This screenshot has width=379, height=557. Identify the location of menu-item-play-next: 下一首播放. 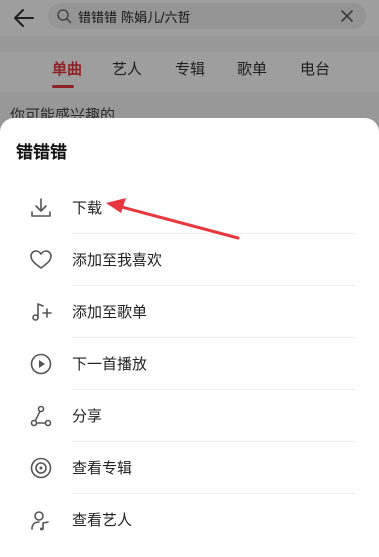
(189, 364).